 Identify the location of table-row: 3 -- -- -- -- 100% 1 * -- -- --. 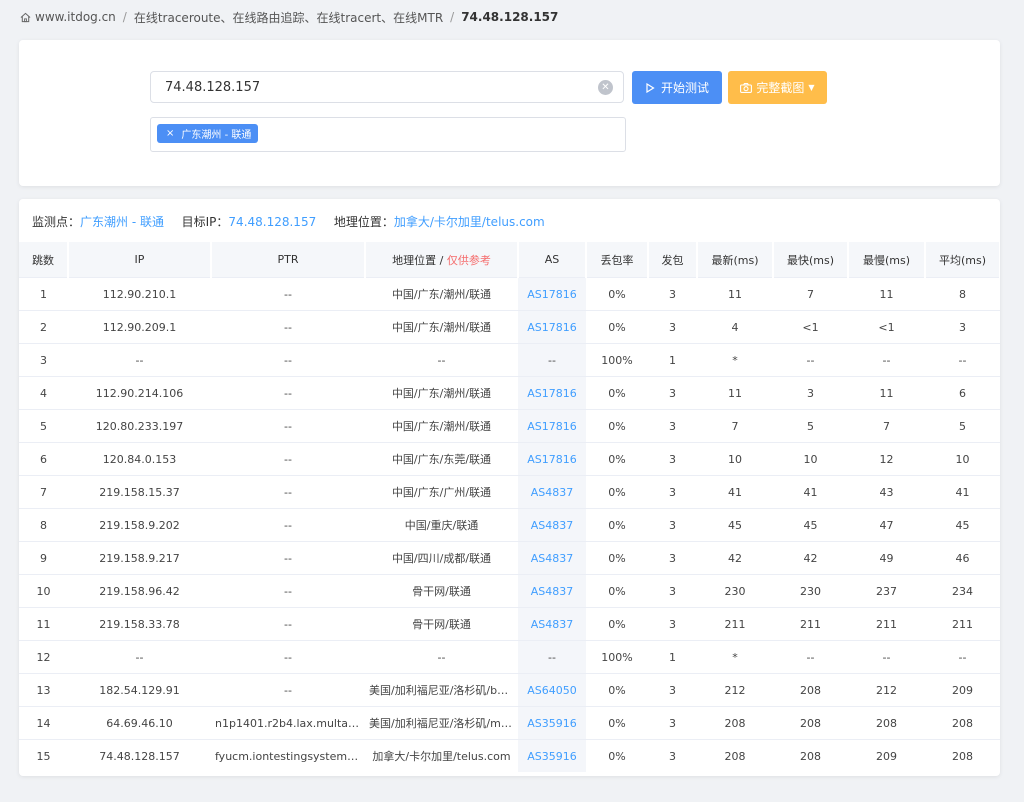
(509, 360).